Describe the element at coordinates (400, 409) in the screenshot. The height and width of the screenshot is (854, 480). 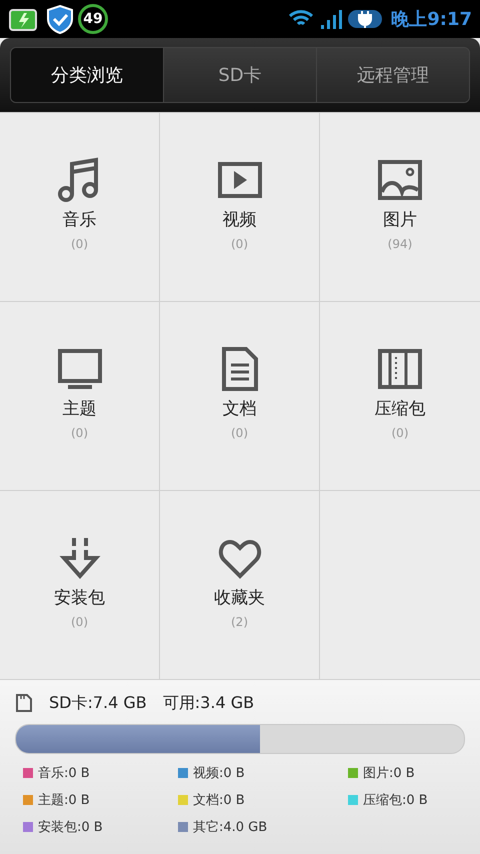
I see `category-label: 压缩包` at that location.